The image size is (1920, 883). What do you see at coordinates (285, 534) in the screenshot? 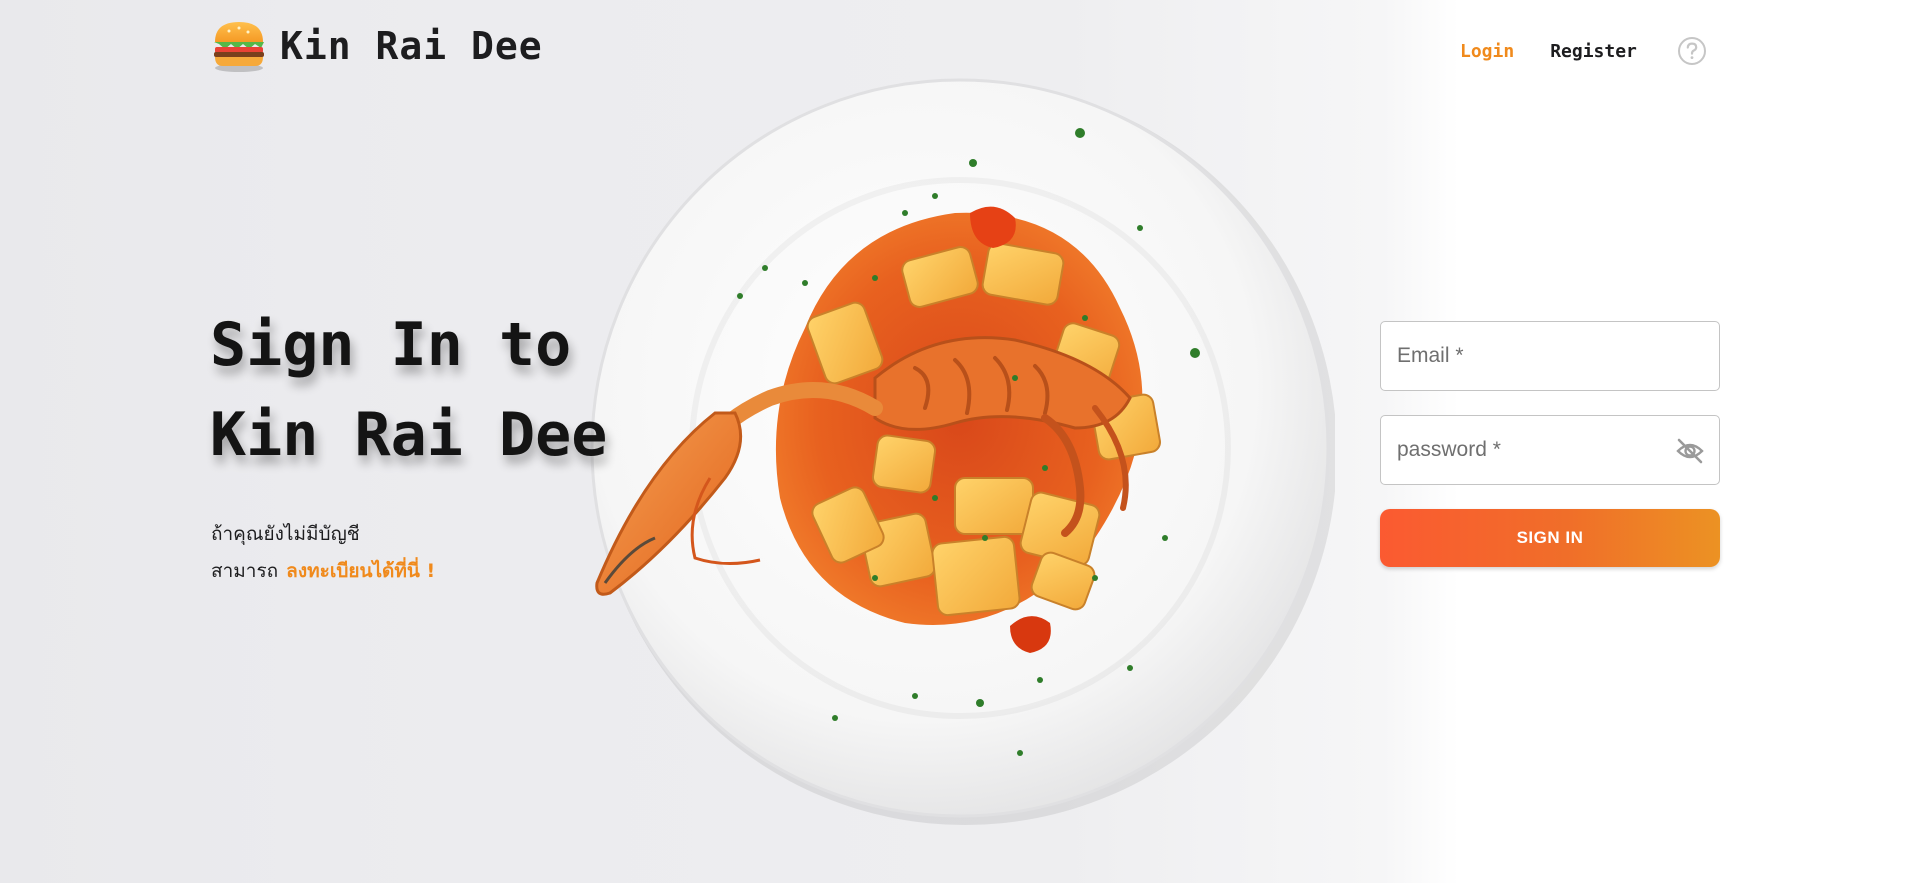
I see `register-prompt-line1: ถ้าคุณยังไม่มีบัญชี` at bounding box center [285, 534].